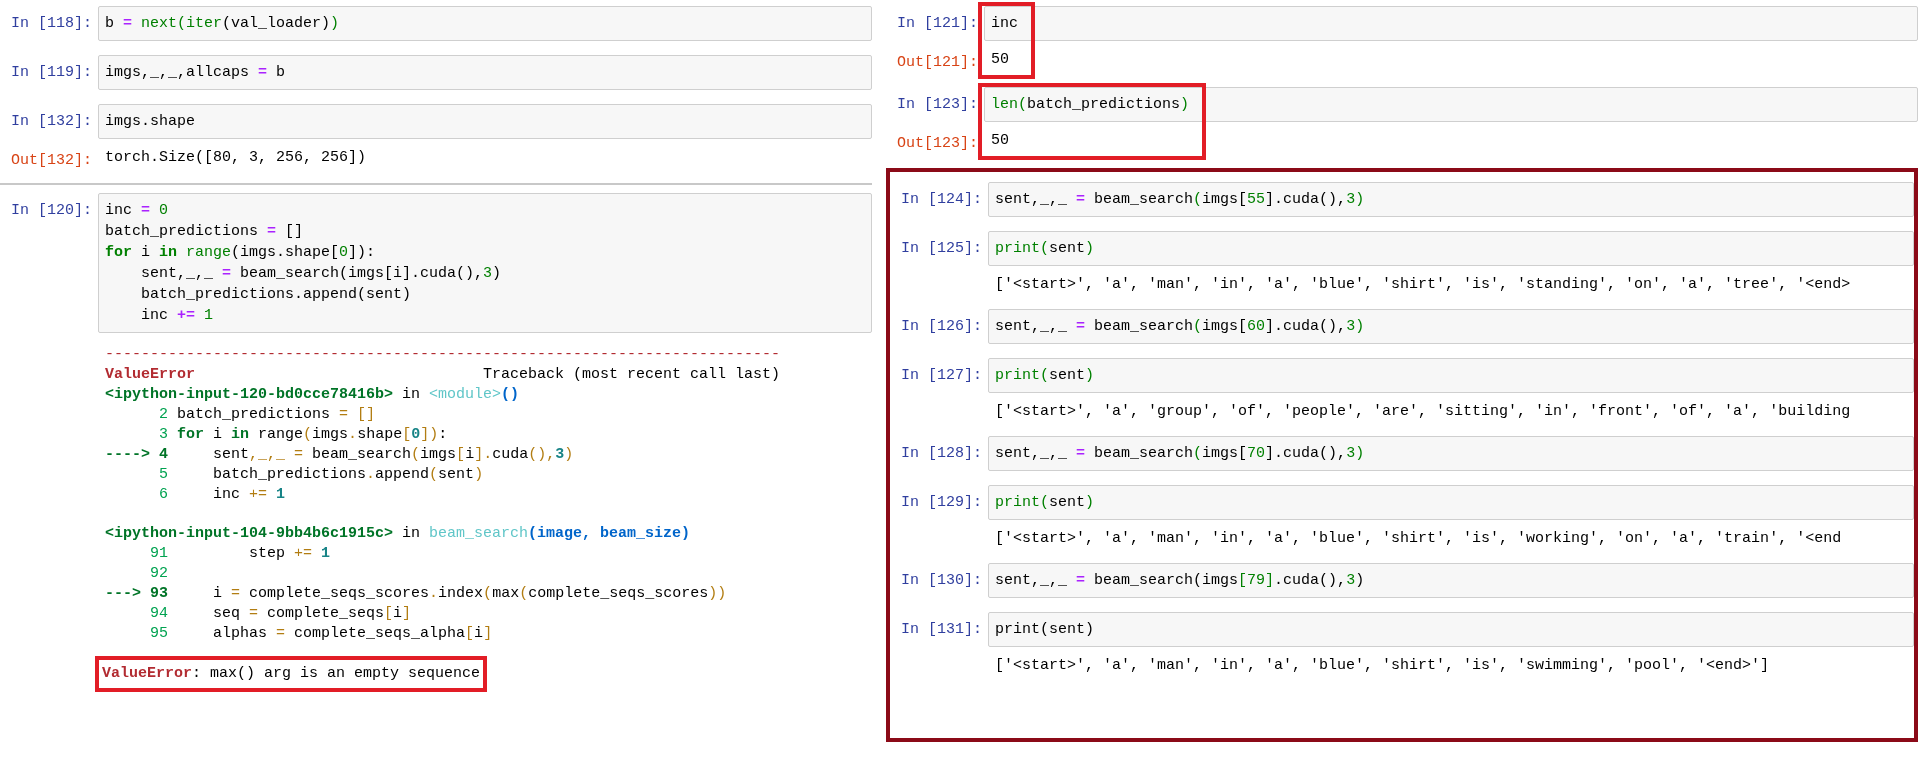 Image resolution: width=1924 pixels, height=776 pixels. I want to click on output-prompt: Out[132]:, so click(52, 161).